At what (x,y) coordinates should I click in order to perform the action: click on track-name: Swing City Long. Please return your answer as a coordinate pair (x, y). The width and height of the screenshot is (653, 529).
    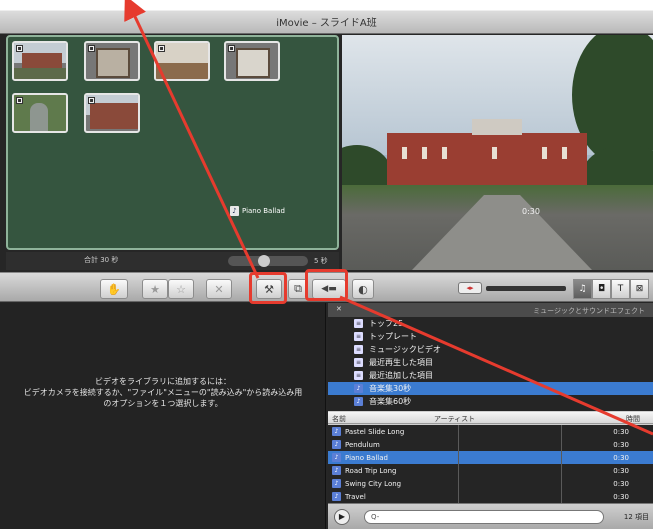
    Looking at the image, I should click on (373, 483).